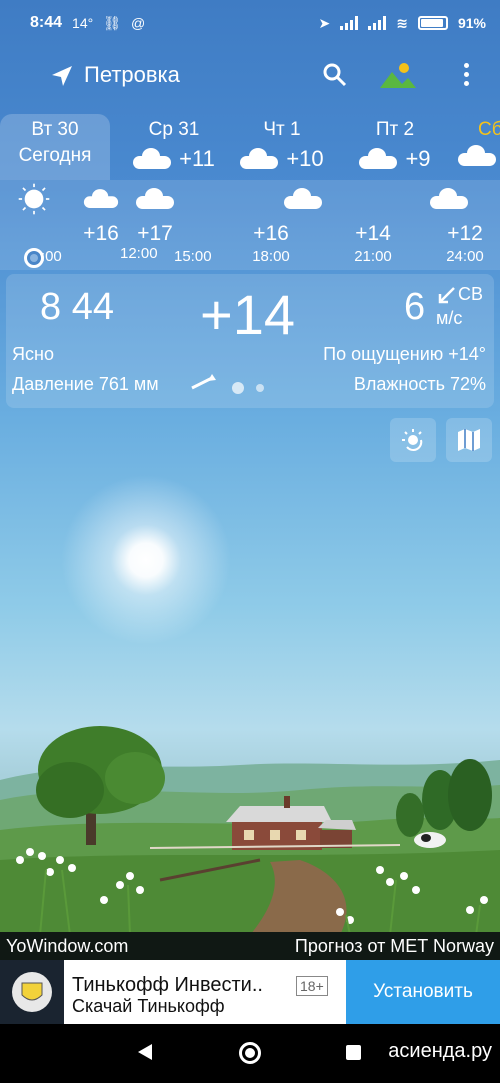 The width and height of the screenshot is (500, 1083). What do you see at coordinates (77, 307) in the screenshot?
I see `current-time: 8 44` at bounding box center [77, 307].